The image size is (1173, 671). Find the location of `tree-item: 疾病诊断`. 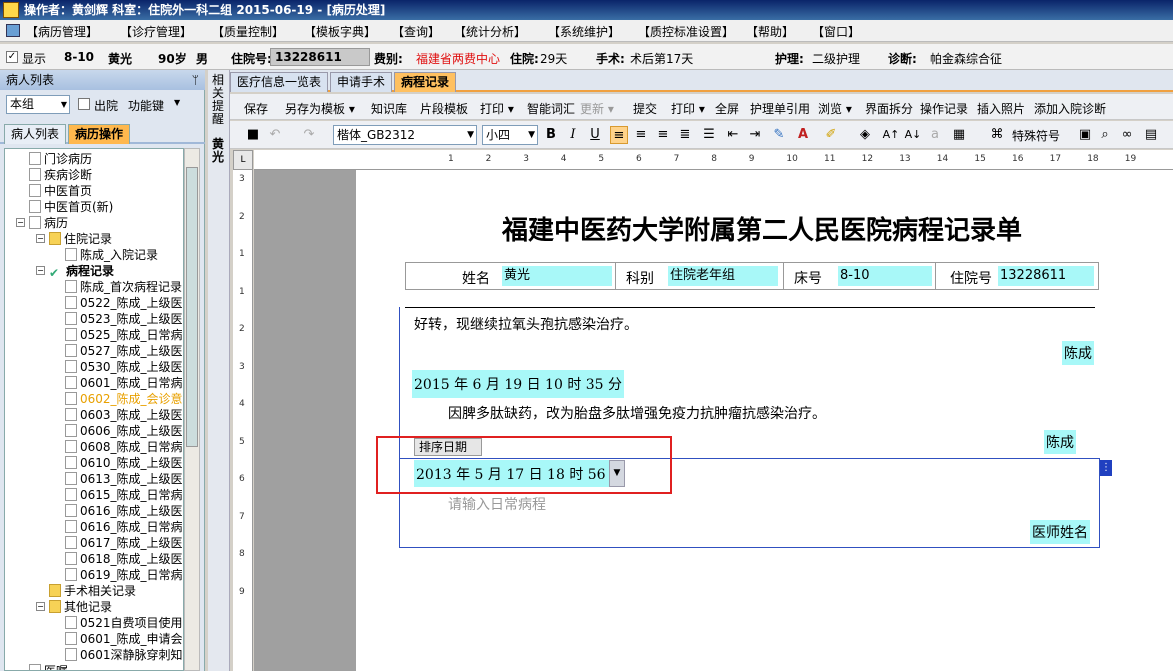

tree-item: 疾病诊断 is located at coordinates (60, 175).